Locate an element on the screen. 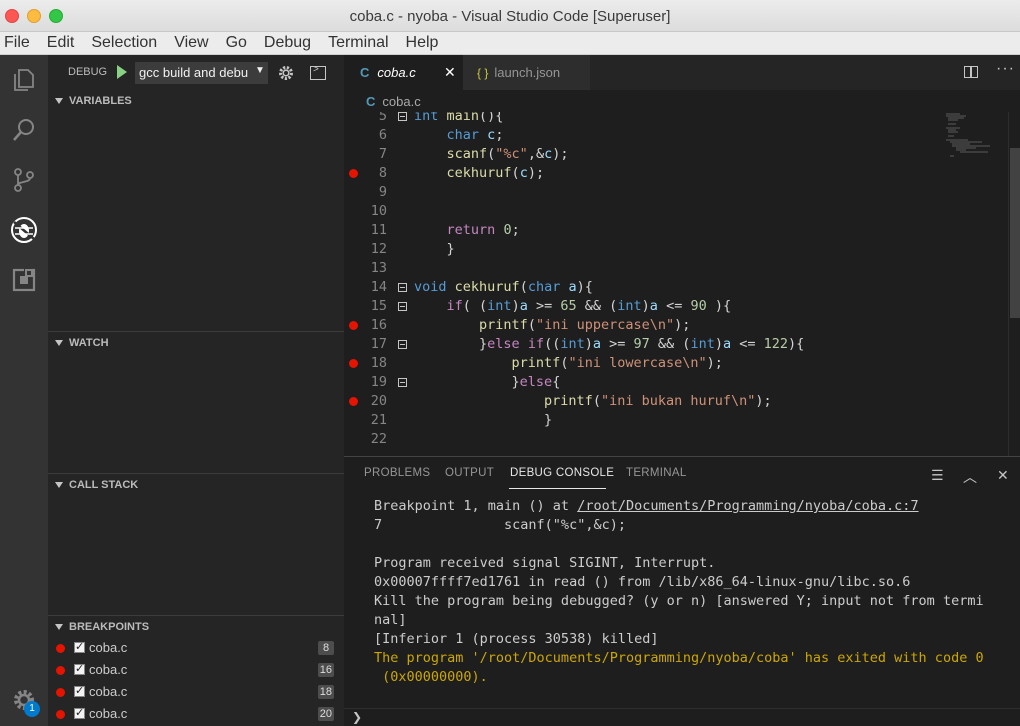  minimap is located at coordinates (977, 284).